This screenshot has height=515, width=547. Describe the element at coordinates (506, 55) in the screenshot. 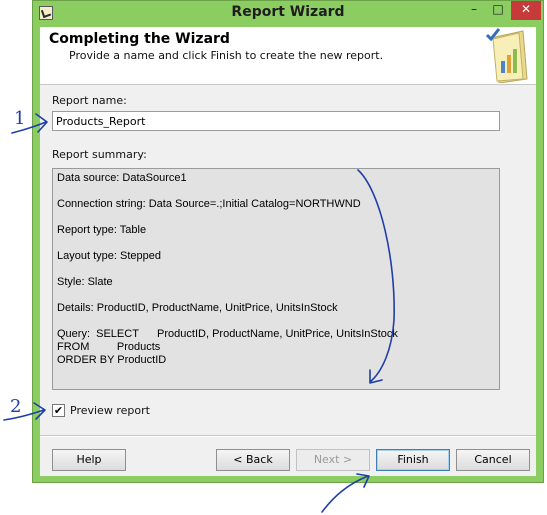

I see `report-wizard-graphic-icon` at that location.